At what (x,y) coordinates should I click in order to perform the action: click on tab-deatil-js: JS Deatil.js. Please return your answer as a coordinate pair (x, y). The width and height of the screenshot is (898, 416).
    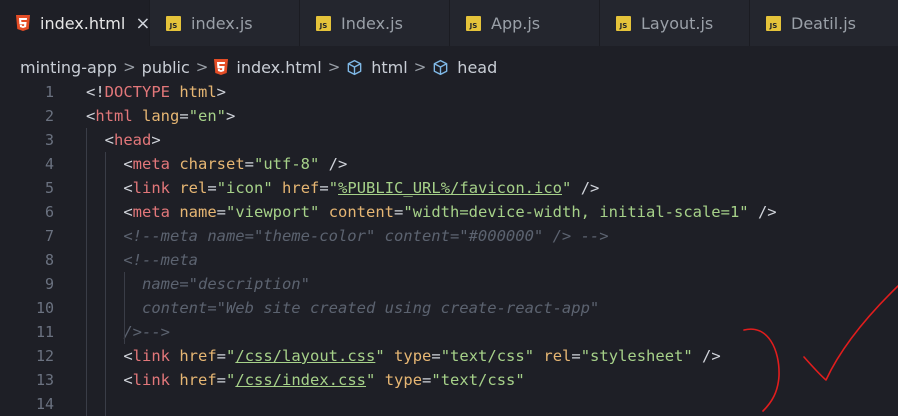
    Looking at the image, I should click on (824, 23).